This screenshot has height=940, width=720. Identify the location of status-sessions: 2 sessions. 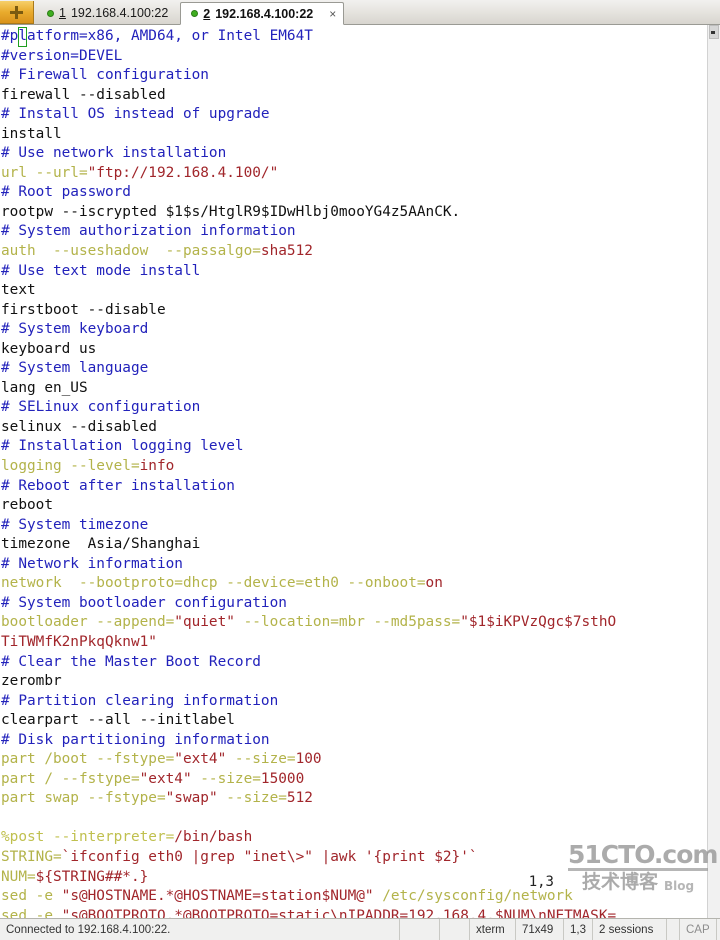
(630, 929).